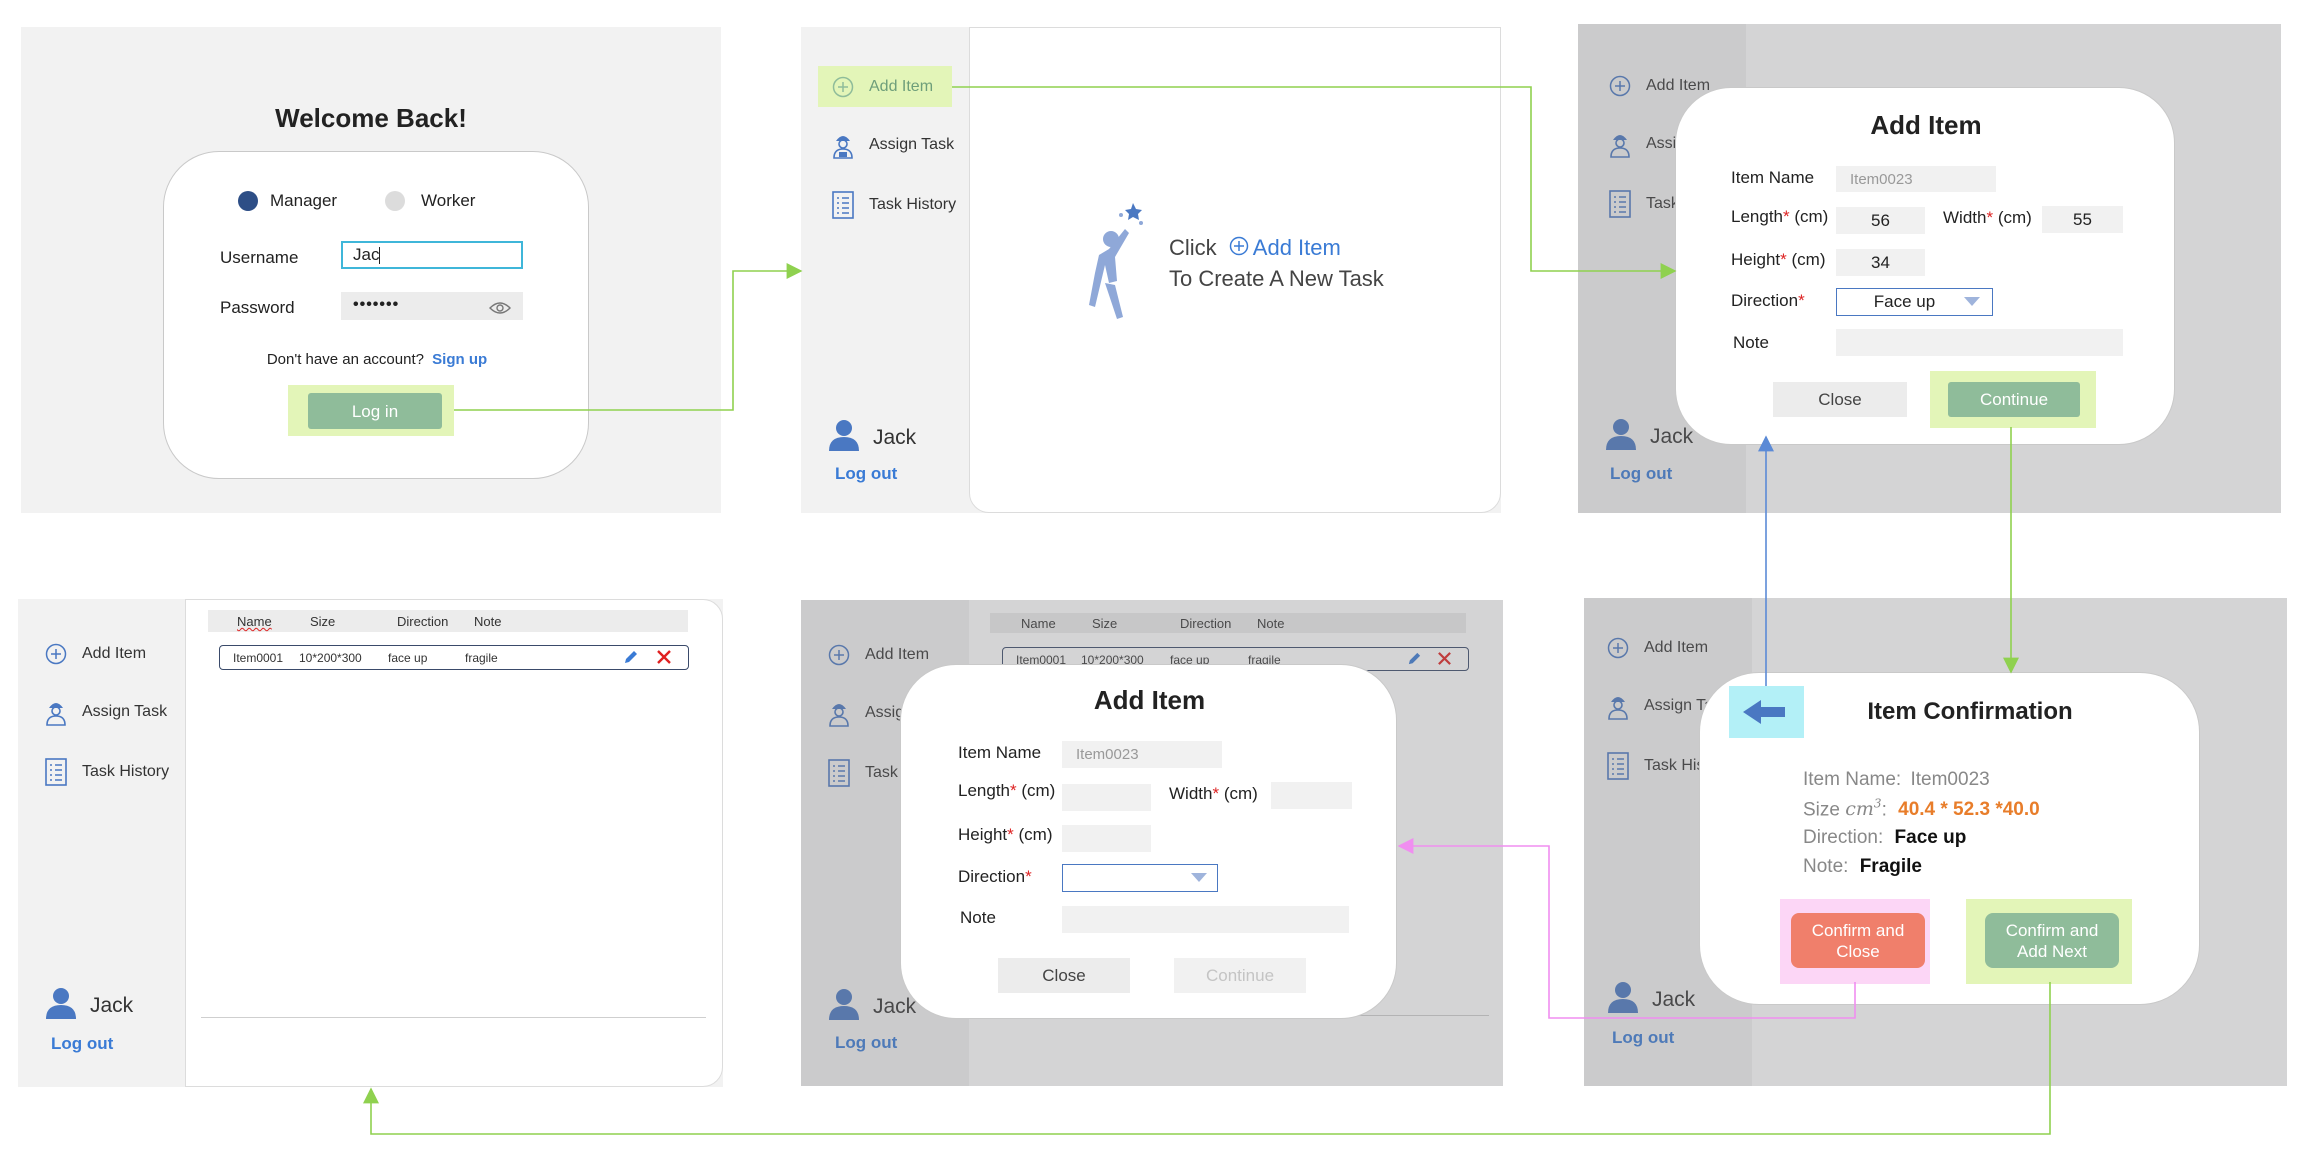 This screenshot has width=2299, height=1164. What do you see at coordinates (628, 337) in the screenshot?
I see `flow-arrow-login-to-dashboard` at bounding box center [628, 337].